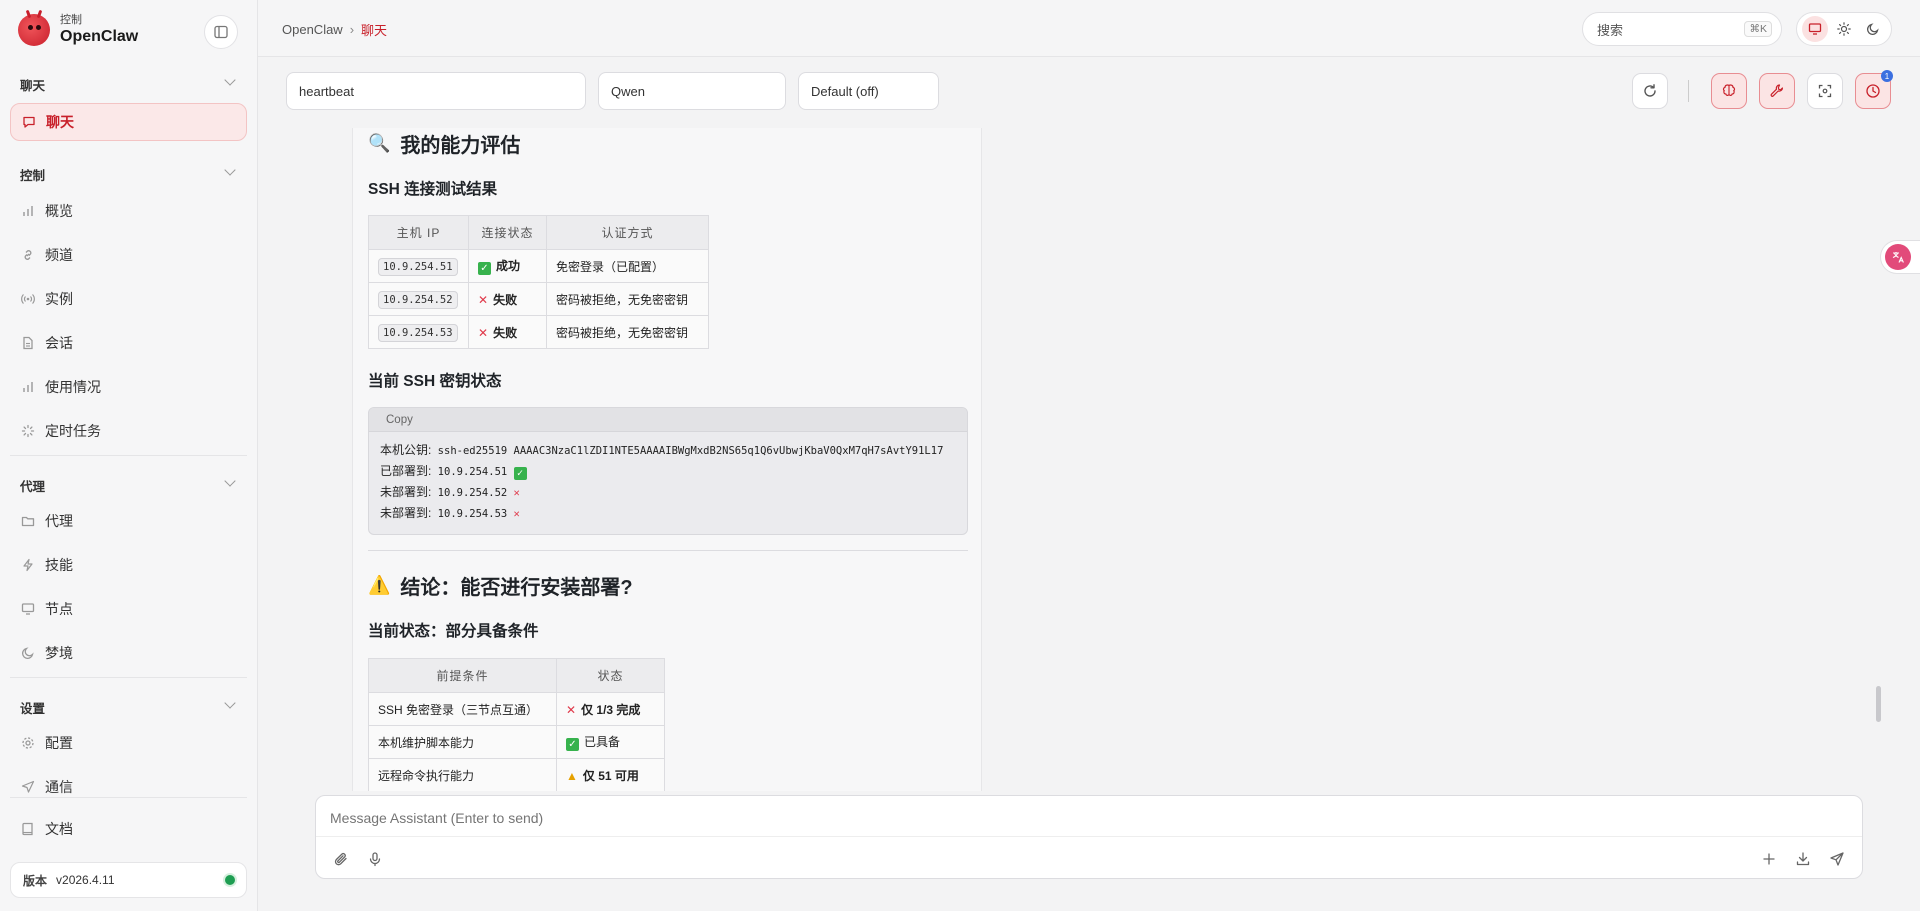 This screenshot has height=911, width=1920. What do you see at coordinates (1837, 859) in the screenshot?
I see `send-button` at bounding box center [1837, 859].